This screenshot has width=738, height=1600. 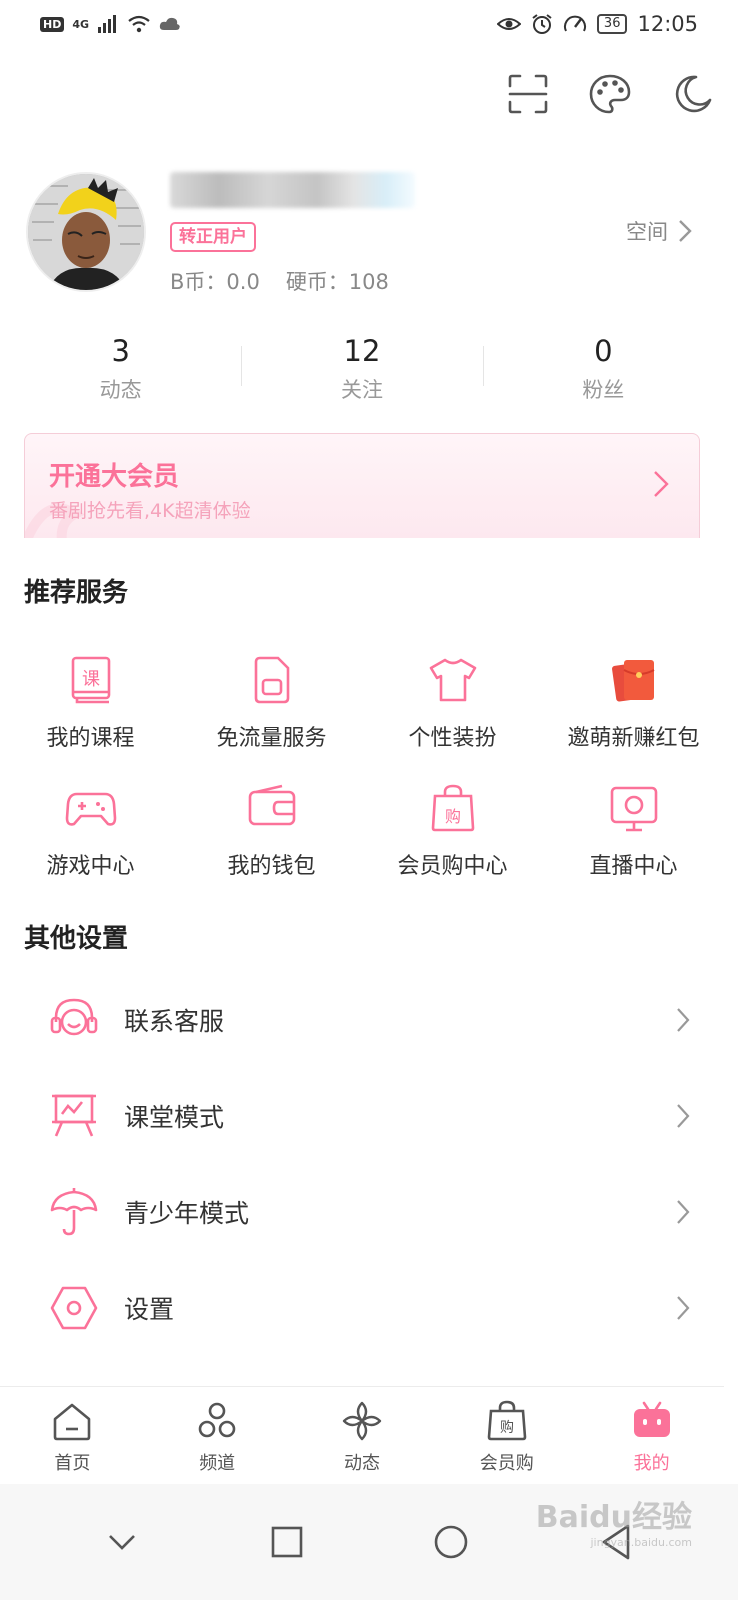 What do you see at coordinates (187, 1213) in the screenshot?
I see `row-label: 青少年模式` at bounding box center [187, 1213].